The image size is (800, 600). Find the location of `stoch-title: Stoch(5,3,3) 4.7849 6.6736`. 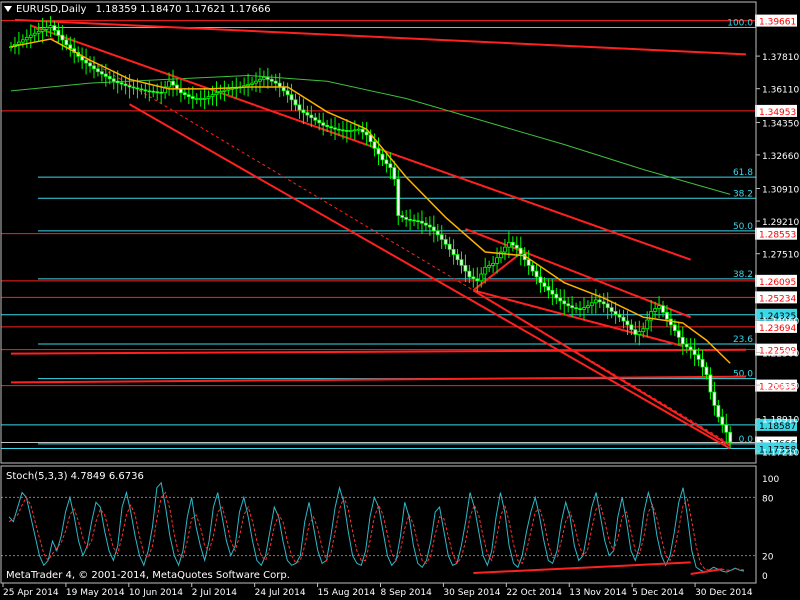

stoch-title: Stoch(5,3,3) 4.7849 6.6736 is located at coordinates (75, 476).